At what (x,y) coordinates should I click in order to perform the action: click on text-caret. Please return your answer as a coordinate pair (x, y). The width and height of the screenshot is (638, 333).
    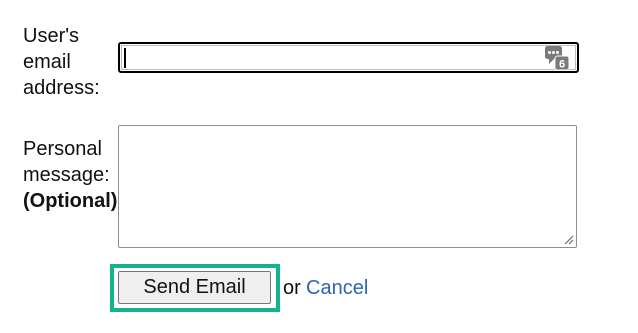
    Looking at the image, I should click on (125, 58).